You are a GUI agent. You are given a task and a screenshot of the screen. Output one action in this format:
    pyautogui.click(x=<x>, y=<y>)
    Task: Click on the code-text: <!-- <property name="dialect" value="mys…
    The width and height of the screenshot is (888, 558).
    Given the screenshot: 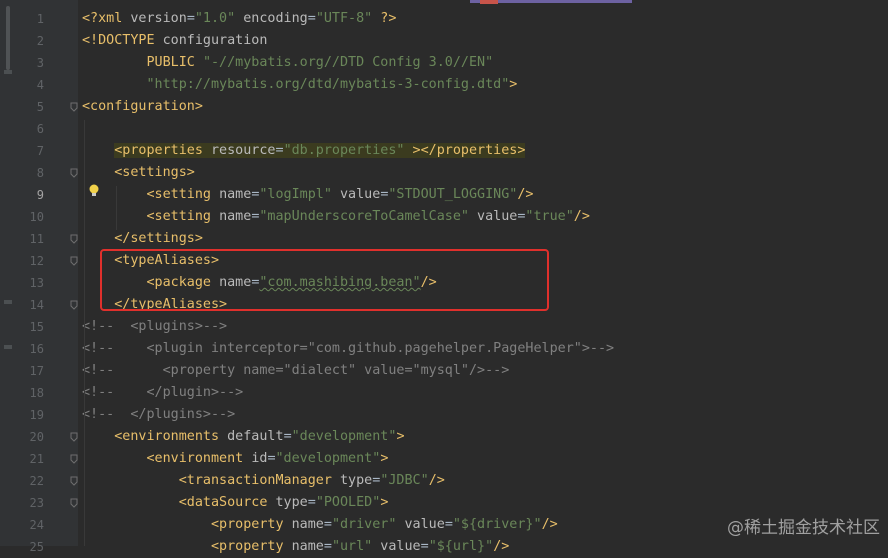 What is the action you would take?
    pyautogui.click(x=295, y=371)
    